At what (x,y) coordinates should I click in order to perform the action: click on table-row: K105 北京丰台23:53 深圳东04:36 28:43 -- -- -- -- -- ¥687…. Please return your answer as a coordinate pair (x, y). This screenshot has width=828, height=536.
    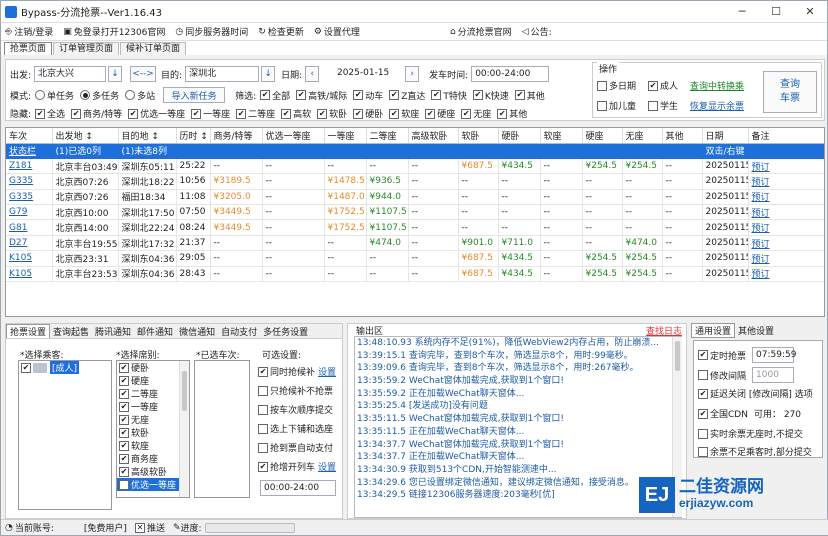
    Looking at the image, I should click on (415, 274).